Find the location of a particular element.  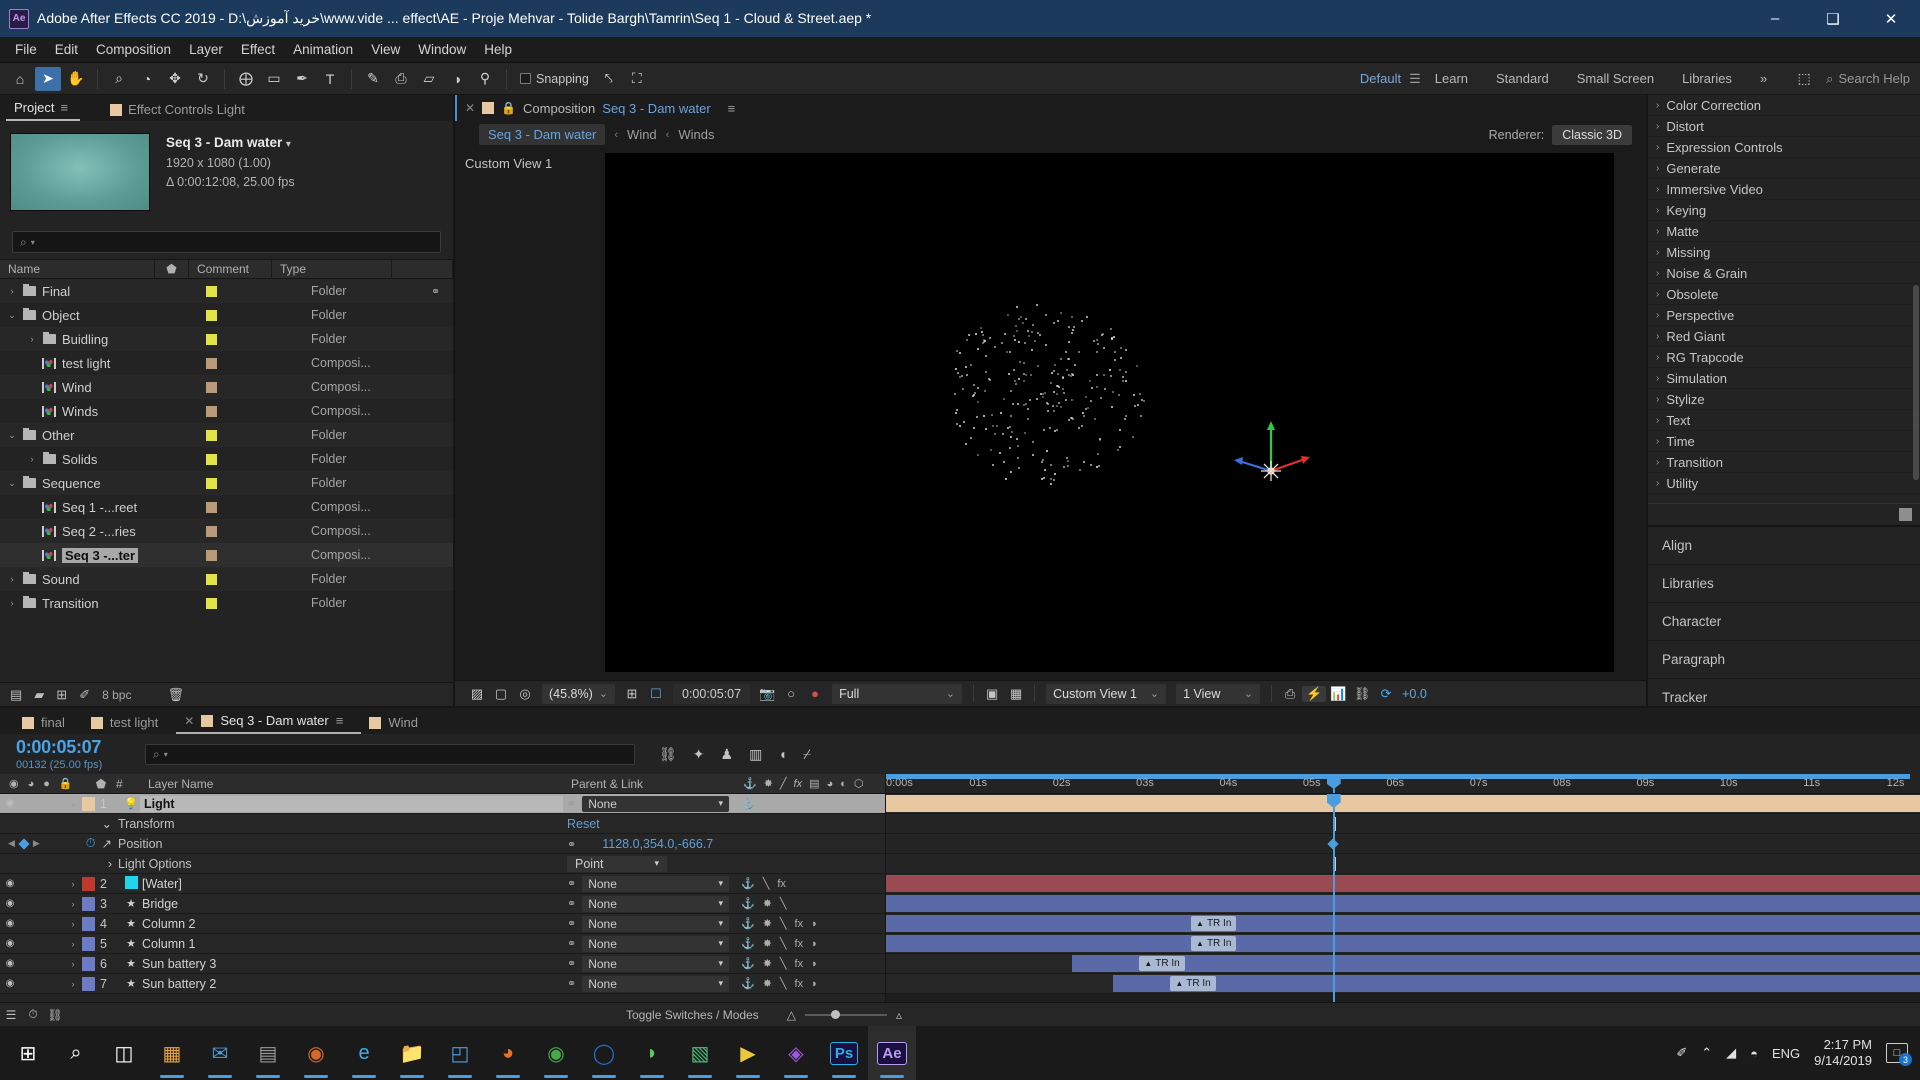

show-snapshot-icon: ○ is located at coordinates (791, 693).